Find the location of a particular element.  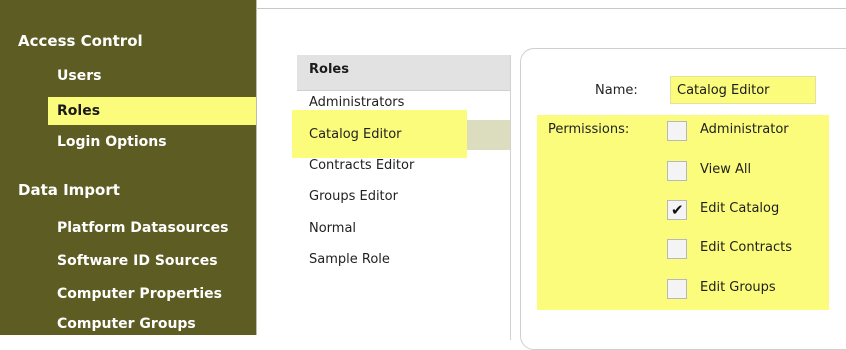

sidebar-item-roles: Roles is located at coordinates (78, 111).